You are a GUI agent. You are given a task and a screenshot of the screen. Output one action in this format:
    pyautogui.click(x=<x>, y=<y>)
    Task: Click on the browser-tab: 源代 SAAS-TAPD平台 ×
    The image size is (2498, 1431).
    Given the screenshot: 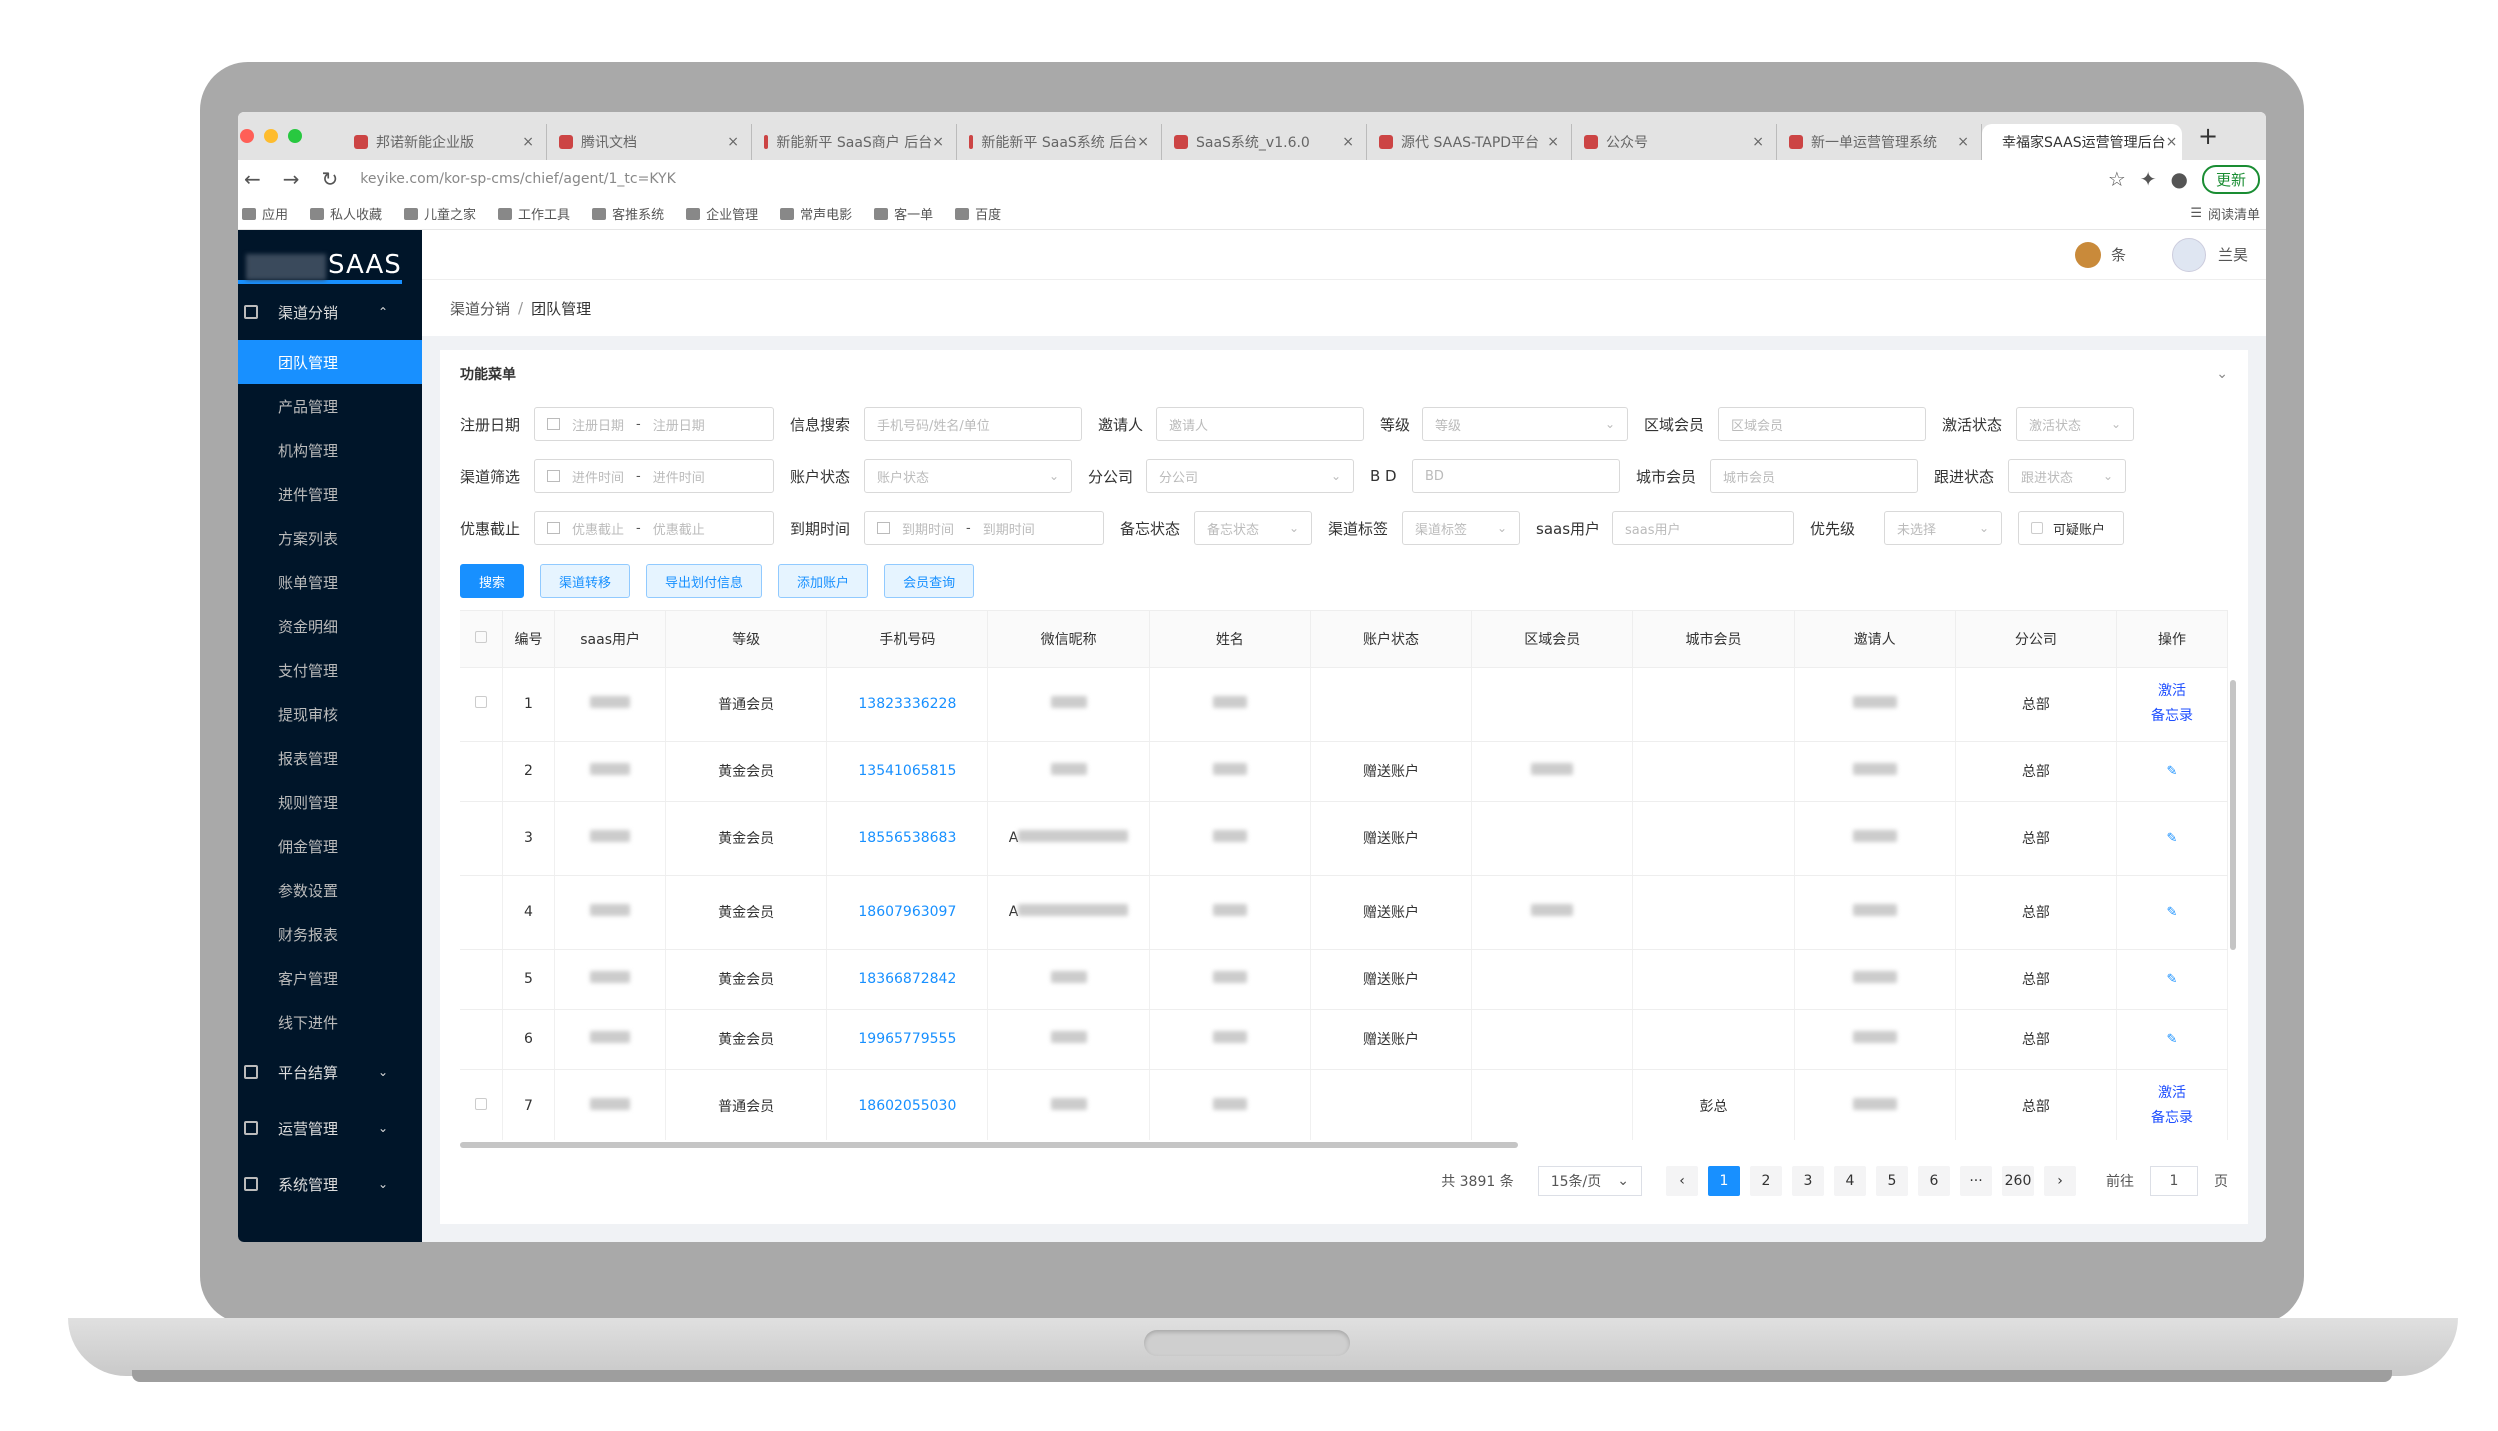 What is the action you would take?
    pyautogui.click(x=1469, y=142)
    